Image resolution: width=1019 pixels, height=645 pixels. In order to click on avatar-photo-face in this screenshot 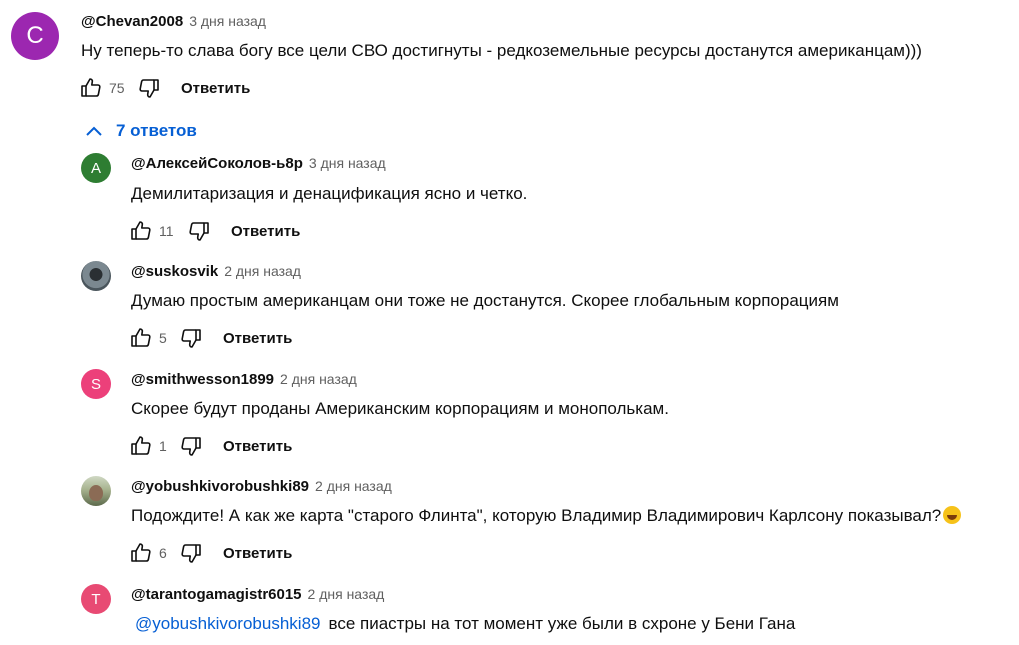, I will do `click(96, 493)`.